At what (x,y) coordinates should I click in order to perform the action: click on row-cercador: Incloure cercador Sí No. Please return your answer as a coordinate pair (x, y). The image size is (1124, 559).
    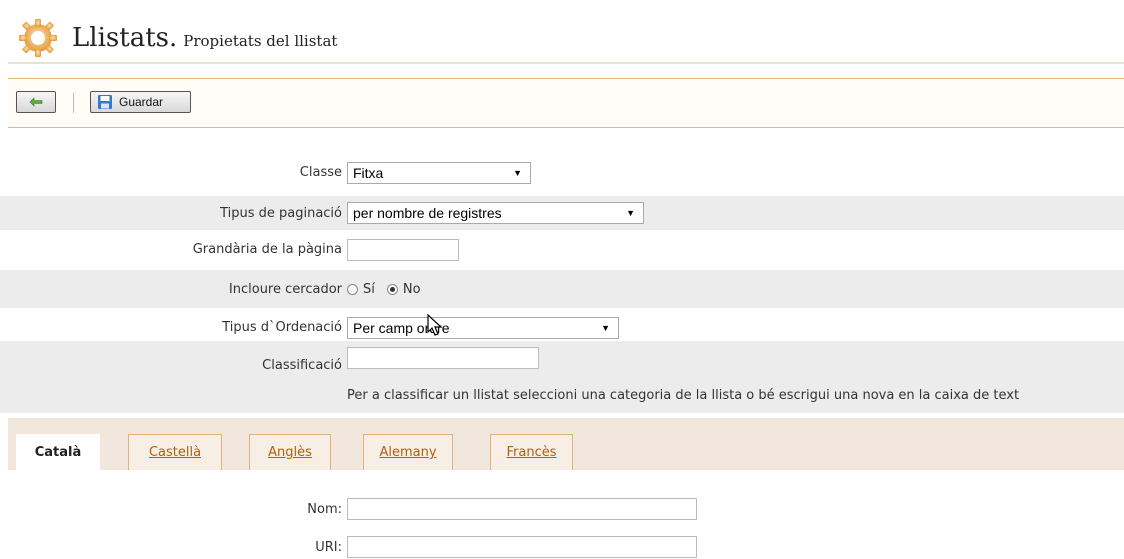
    Looking at the image, I should click on (562, 289).